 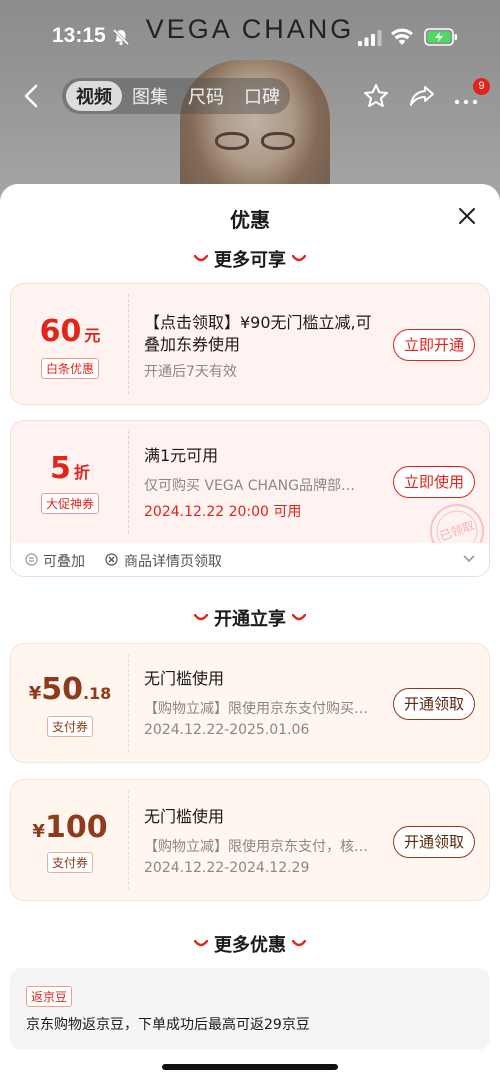 What do you see at coordinates (206, 96) in the screenshot?
I see `tab-size: 尺码` at bounding box center [206, 96].